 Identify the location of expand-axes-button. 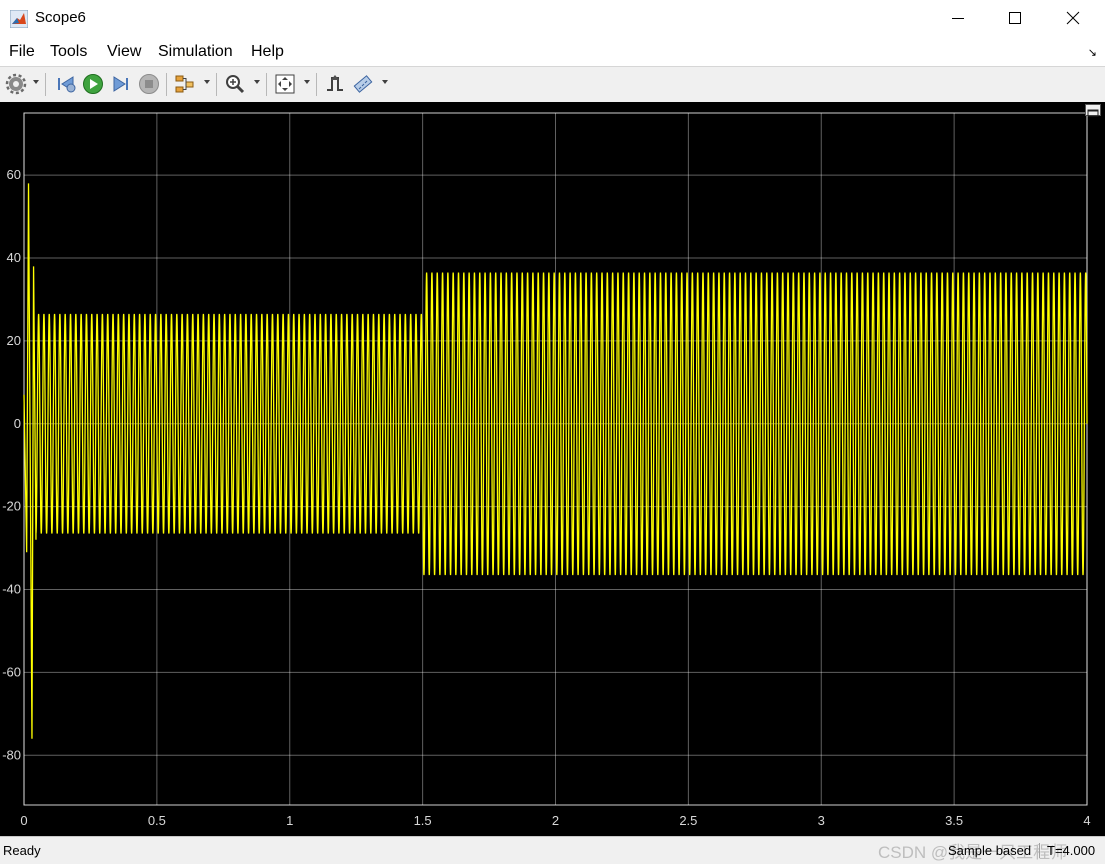
(1093, 110).